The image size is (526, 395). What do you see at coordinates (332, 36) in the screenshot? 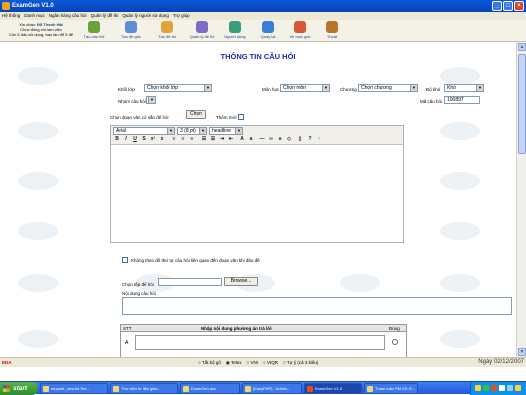
I see `toolbar-label: Thoát` at bounding box center [332, 36].